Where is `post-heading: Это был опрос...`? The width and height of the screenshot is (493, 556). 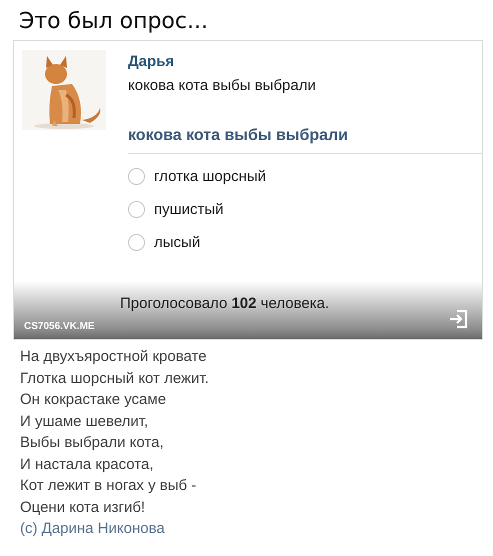
post-heading: Это был опрос... is located at coordinates (113, 22).